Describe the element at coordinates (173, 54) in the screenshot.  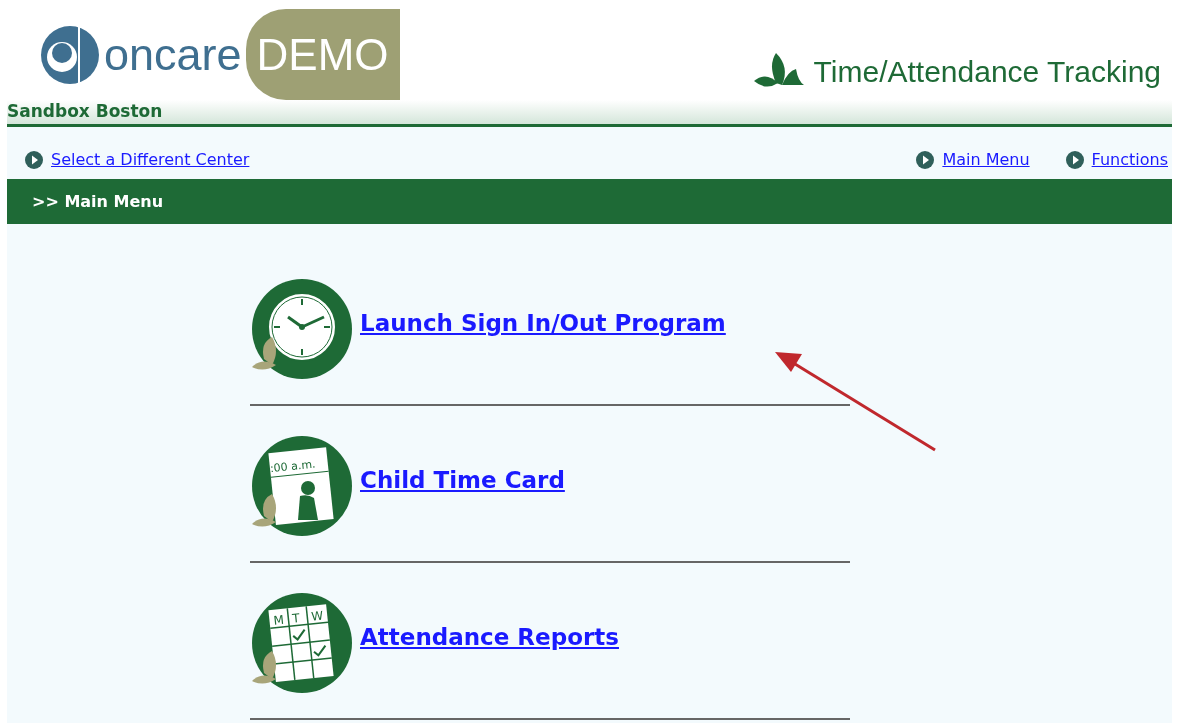
I see `logo-wordmark: oncare` at that location.